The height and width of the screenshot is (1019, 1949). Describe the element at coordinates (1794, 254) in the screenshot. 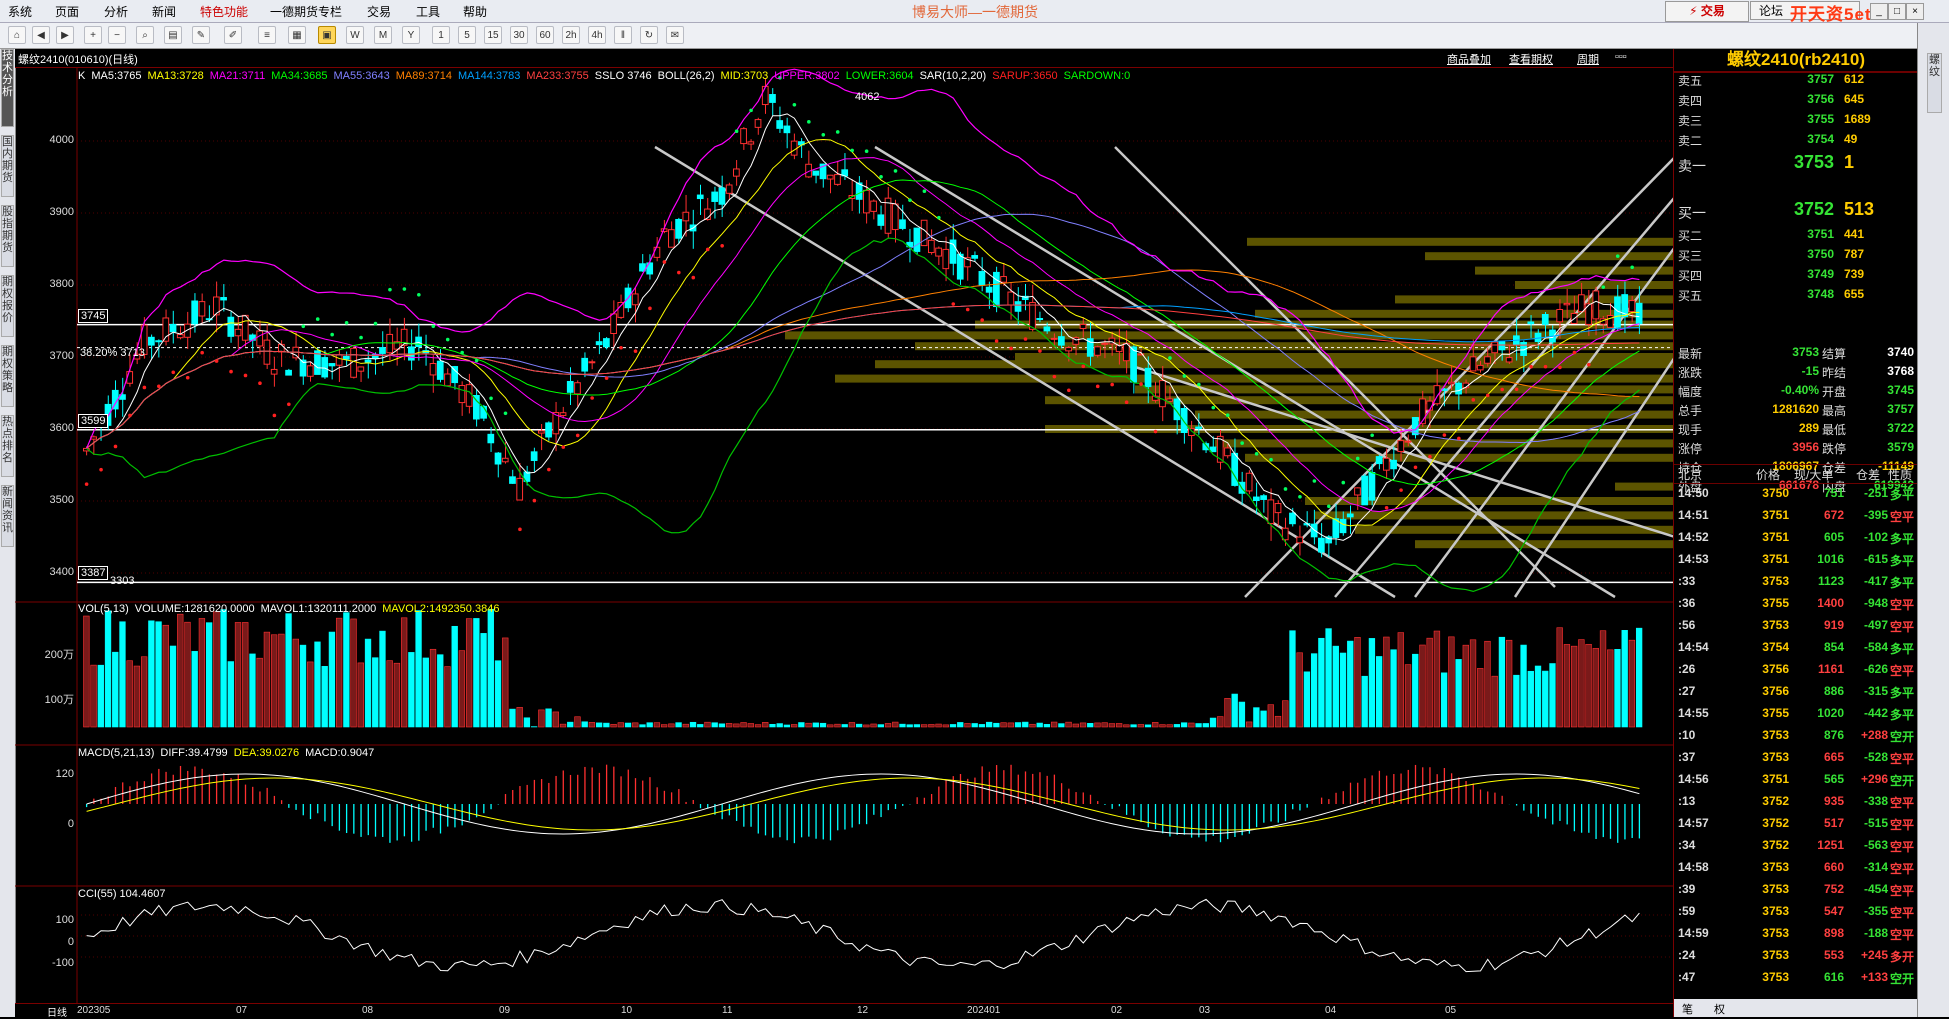

I see `order-book-price: 3750` at that location.